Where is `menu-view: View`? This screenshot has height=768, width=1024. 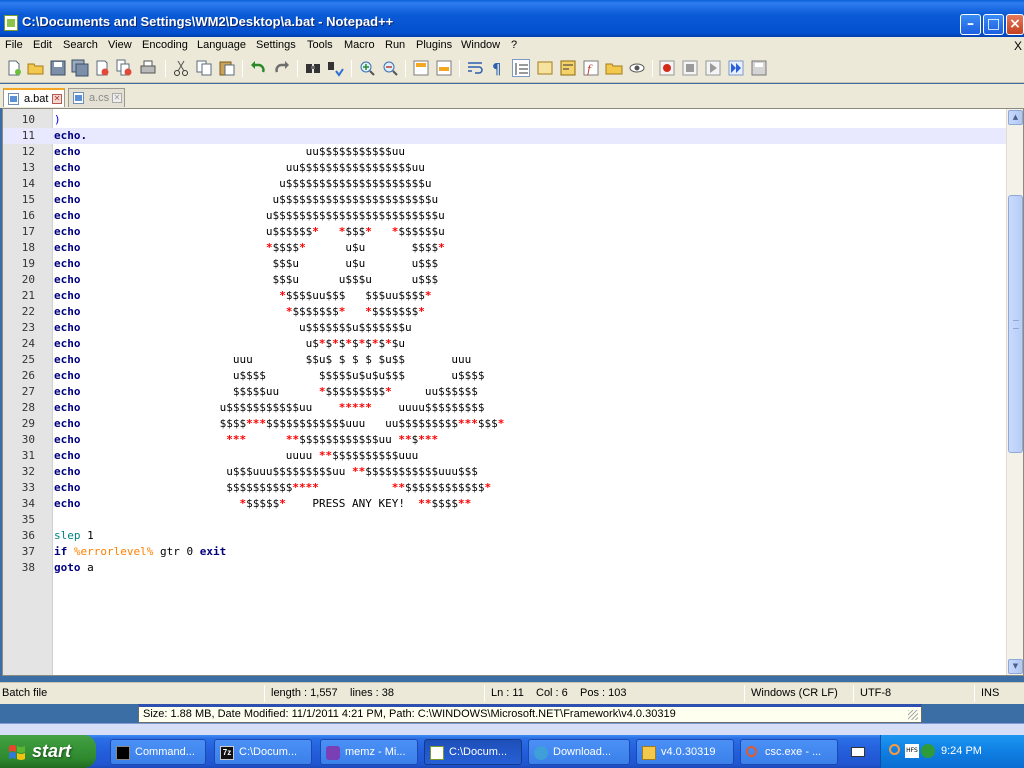 menu-view: View is located at coordinates (120, 45).